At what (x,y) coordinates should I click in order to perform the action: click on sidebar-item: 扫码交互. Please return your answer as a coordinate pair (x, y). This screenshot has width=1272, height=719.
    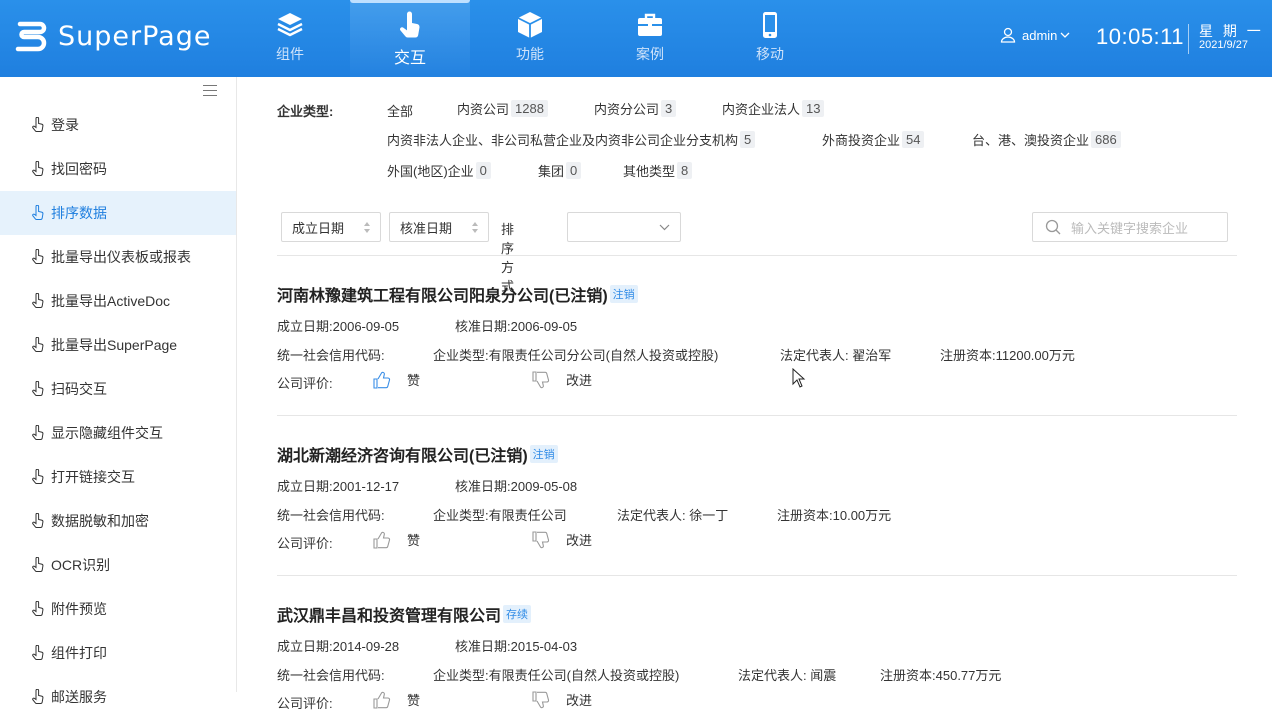
    Looking at the image, I should click on (118, 389).